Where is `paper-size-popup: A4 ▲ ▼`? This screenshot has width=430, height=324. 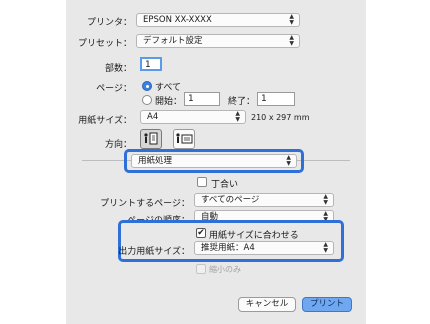 paper-size-popup: A4 ▲ ▼ is located at coordinates (193, 117).